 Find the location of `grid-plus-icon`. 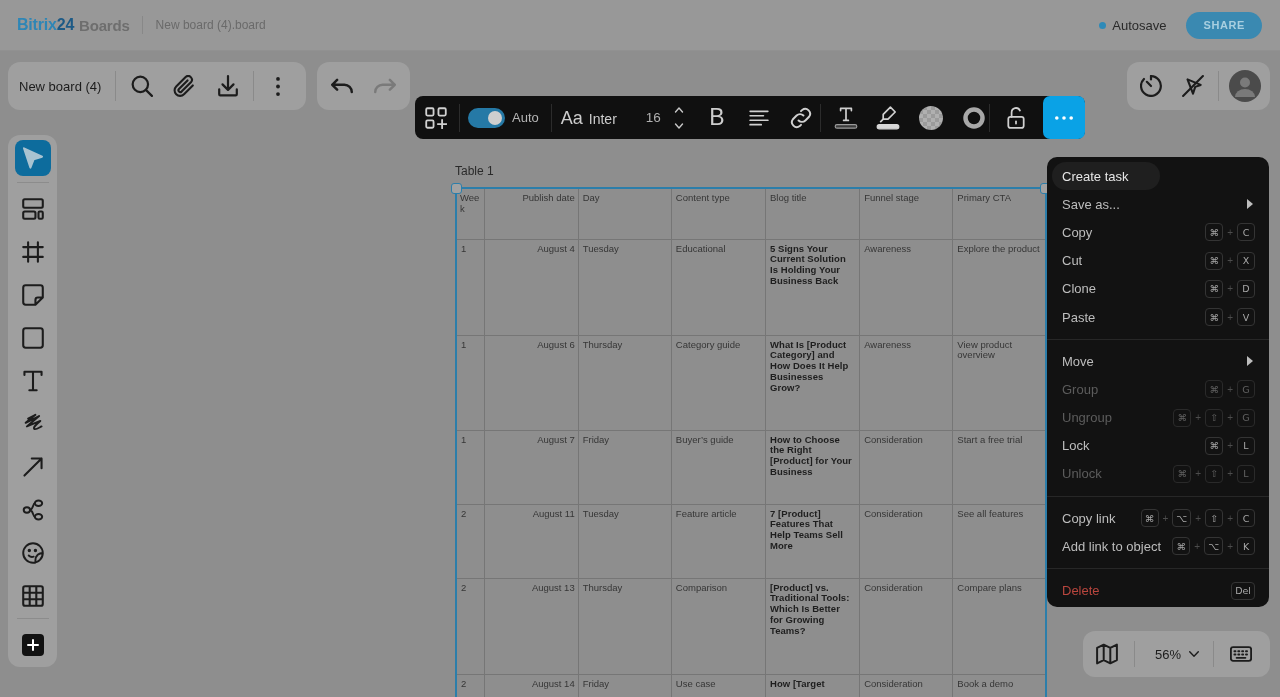

grid-plus-icon is located at coordinates (436, 117).